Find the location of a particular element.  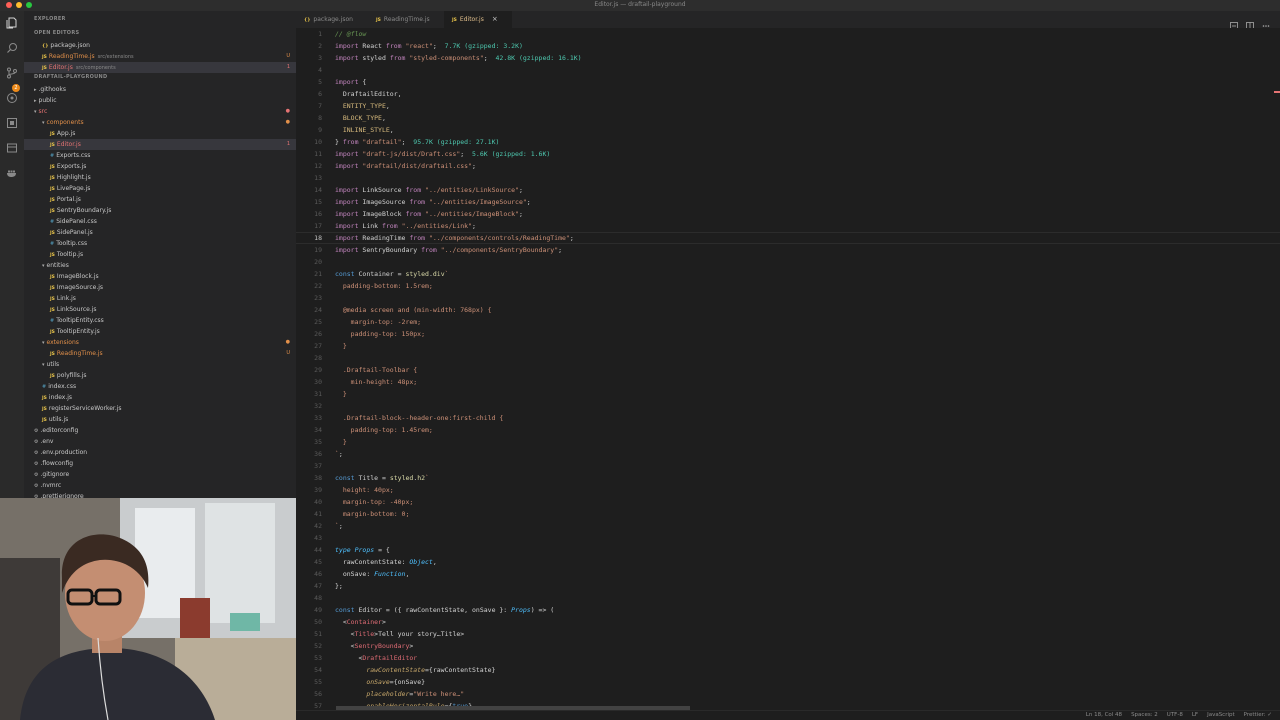

tree-file: JS utils.js is located at coordinates (160, 419).